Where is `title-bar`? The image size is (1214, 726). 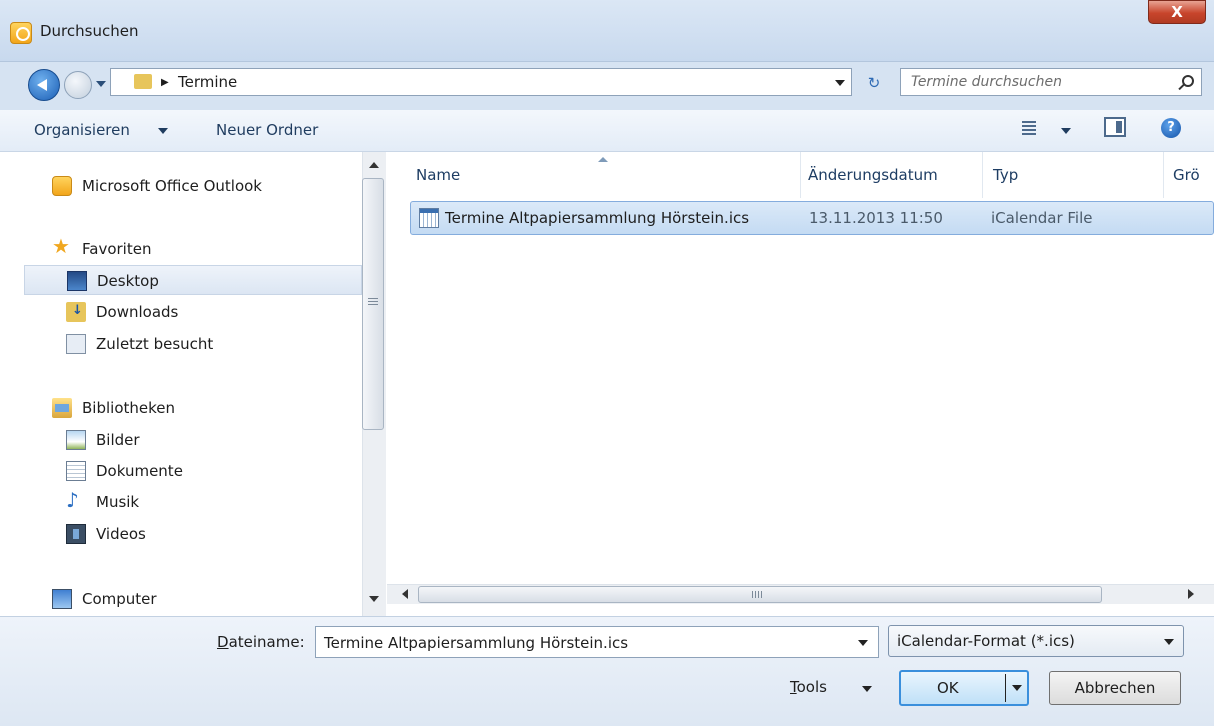
title-bar is located at coordinates (607, 31).